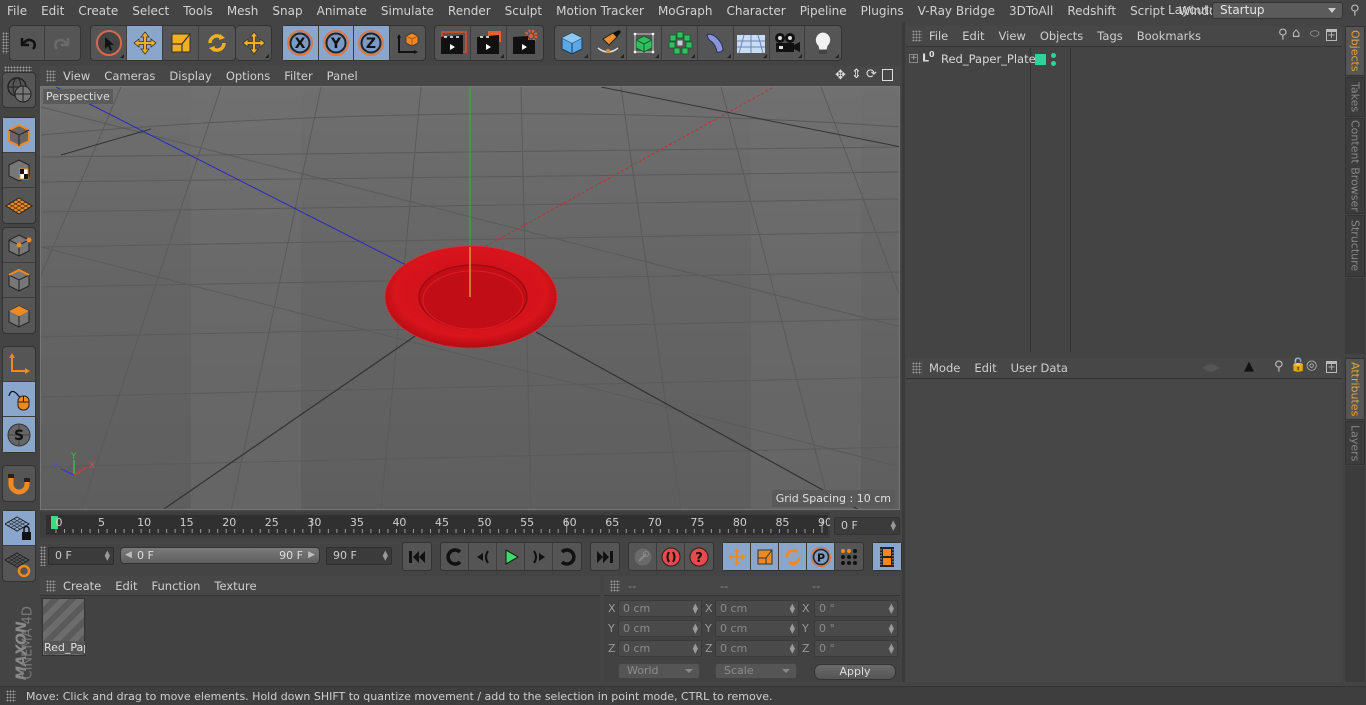 The width and height of the screenshot is (1366, 705). Describe the element at coordinates (19, 90) in the screenshot. I see `viewport-solo-button` at that location.